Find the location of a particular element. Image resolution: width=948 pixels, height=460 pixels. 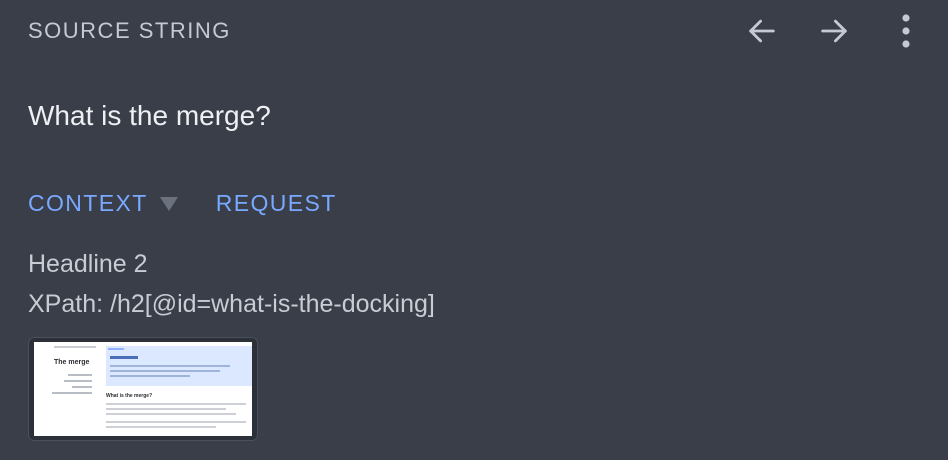

more-options-button is located at coordinates (906, 31).